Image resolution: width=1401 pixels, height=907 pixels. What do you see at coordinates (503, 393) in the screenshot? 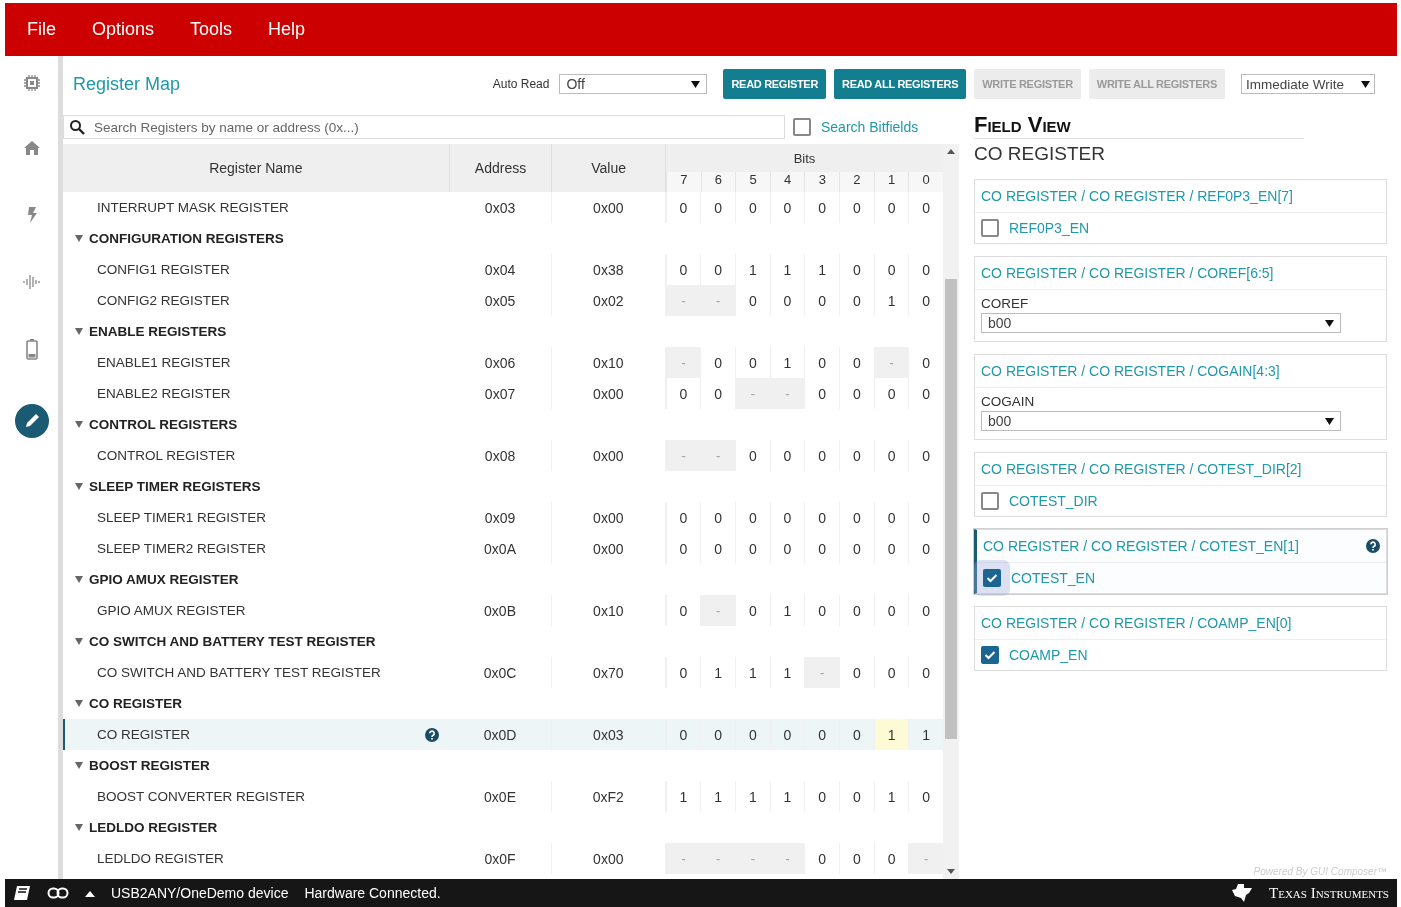
I see `register-row: ENABLE2 REGISTER 0x07 0x00 0 0 - - 0 0 0 0` at bounding box center [503, 393].